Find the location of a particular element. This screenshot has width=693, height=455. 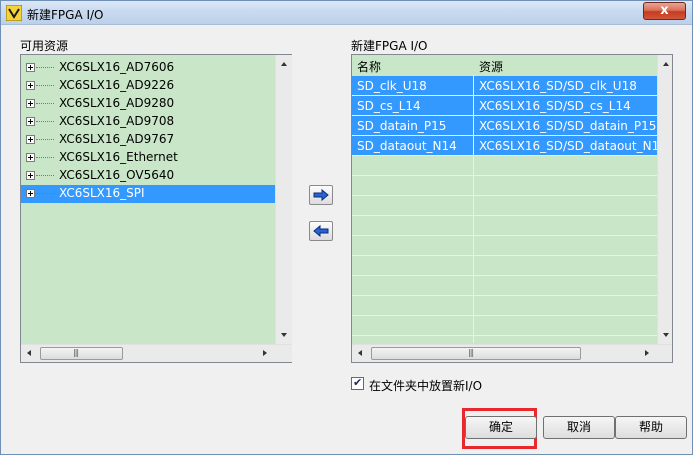

cell-resource: XC6SLX16_SD/SD_dataout_N14 is located at coordinates (568, 146).